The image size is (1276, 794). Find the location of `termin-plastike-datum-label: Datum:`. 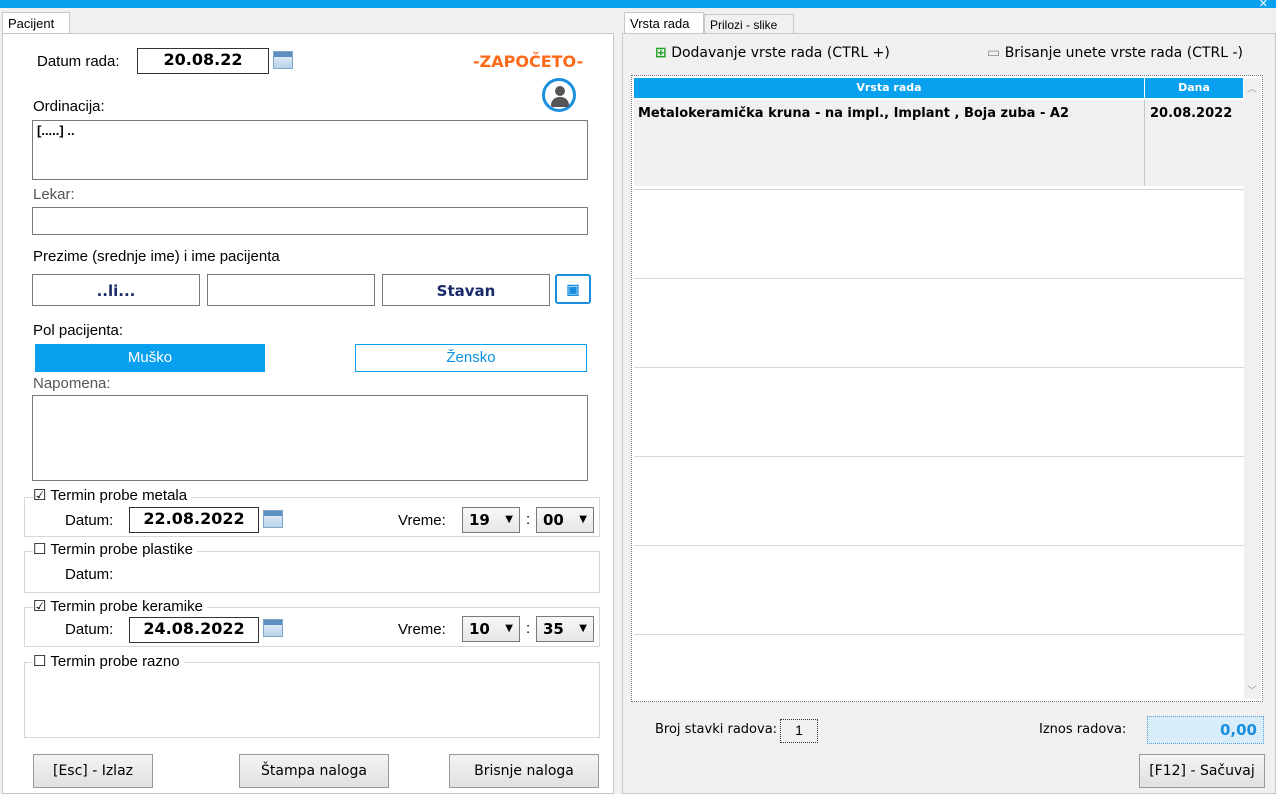

termin-plastike-datum-label: Datum: is located at coordinates (89, 574).